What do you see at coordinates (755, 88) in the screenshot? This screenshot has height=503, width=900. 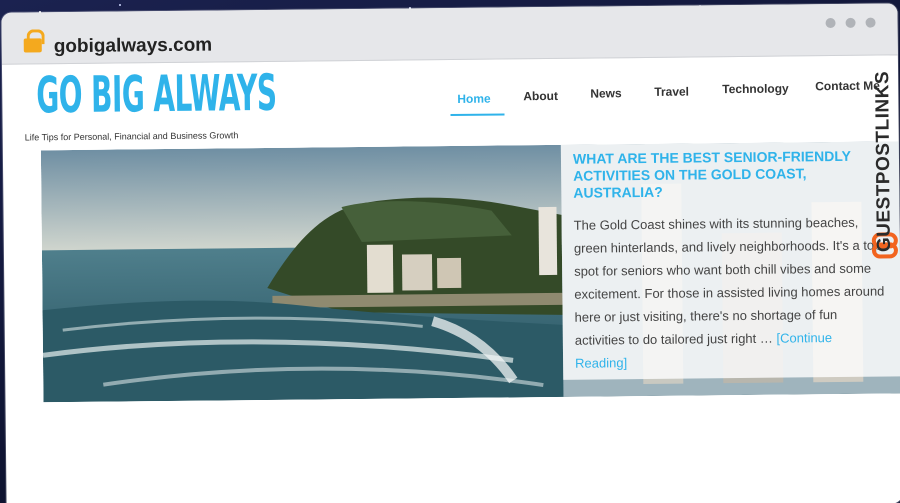 I see `nav-item-technology: Technology` at bounding box center [755, 88].